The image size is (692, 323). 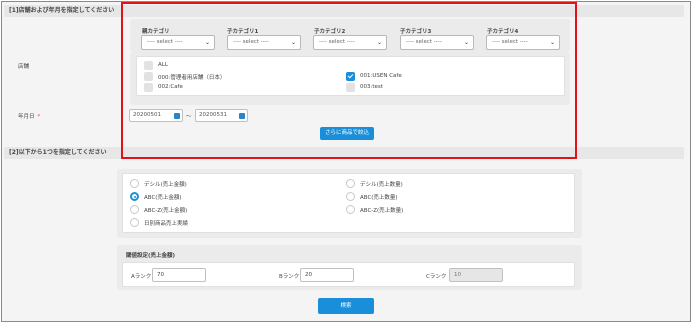 I want to click on radio-abcz-quantity, so click(x=350, y=209).